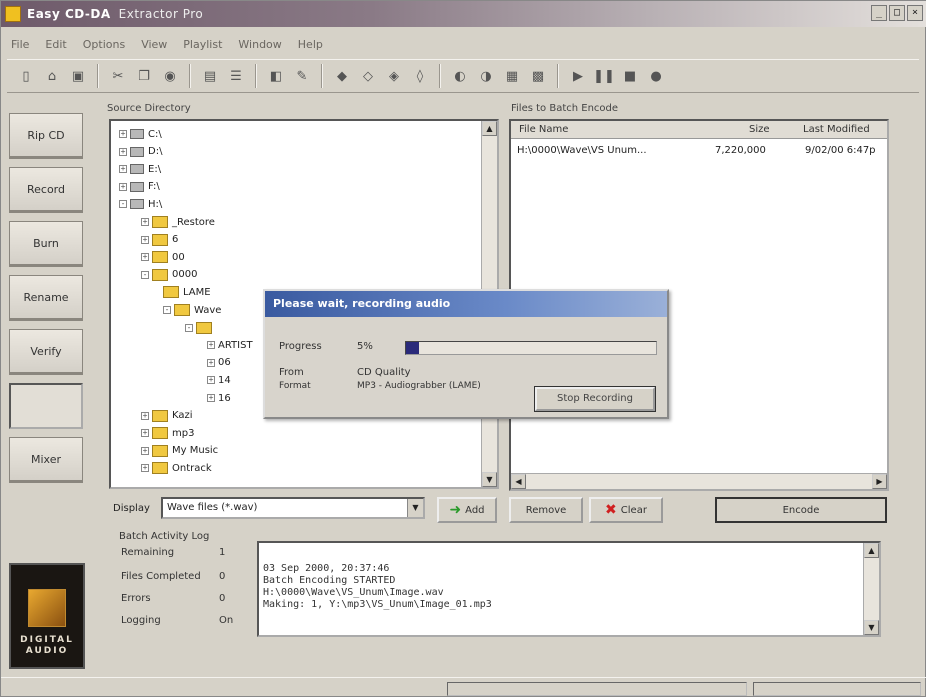 The width and height of the screenshot is (926, 697). I want to click on tree-node: + Ontrack, so click(176, 468).